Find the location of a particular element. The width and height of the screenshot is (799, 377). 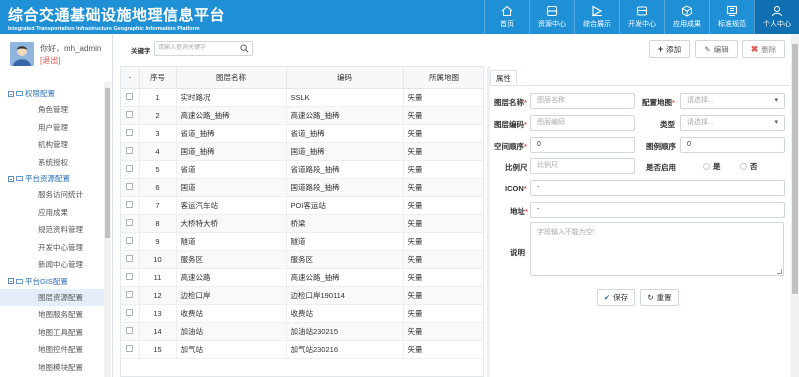

sidebar-item-access-stats: 服务访问统计 is located at coordinates (52, 195).